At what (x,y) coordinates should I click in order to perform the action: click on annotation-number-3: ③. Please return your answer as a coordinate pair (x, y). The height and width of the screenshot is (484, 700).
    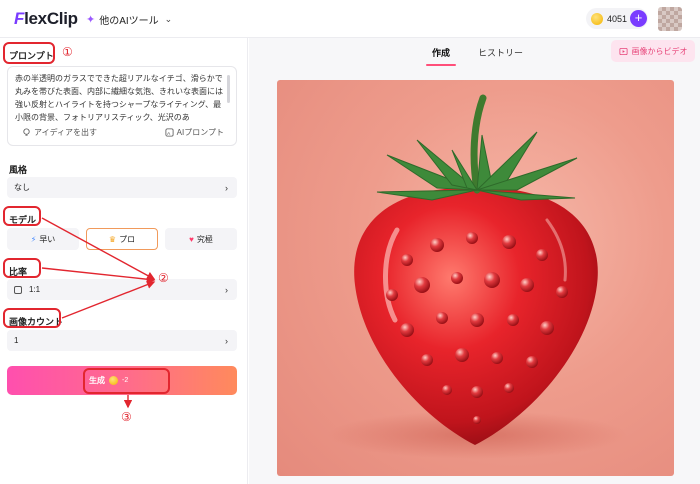
    Looking at the image, I should click on (126, 417).